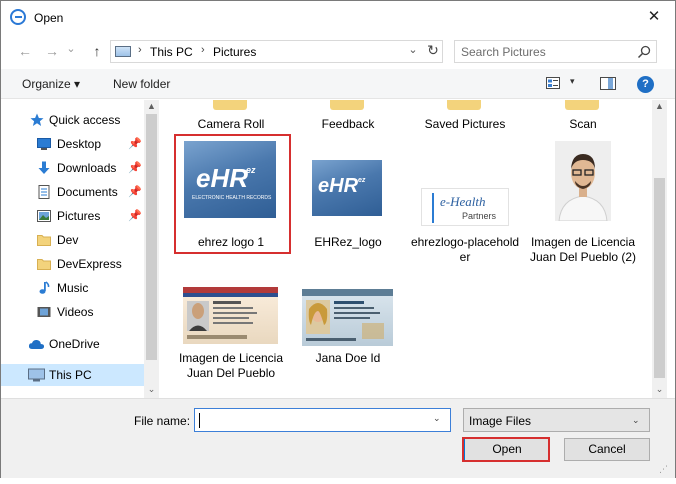 The image size is (676, 484). What do you see at coordinates (500, 421) in the screenshot?
I see `file-type-value: Image Files` at bounding box center [500, 421].